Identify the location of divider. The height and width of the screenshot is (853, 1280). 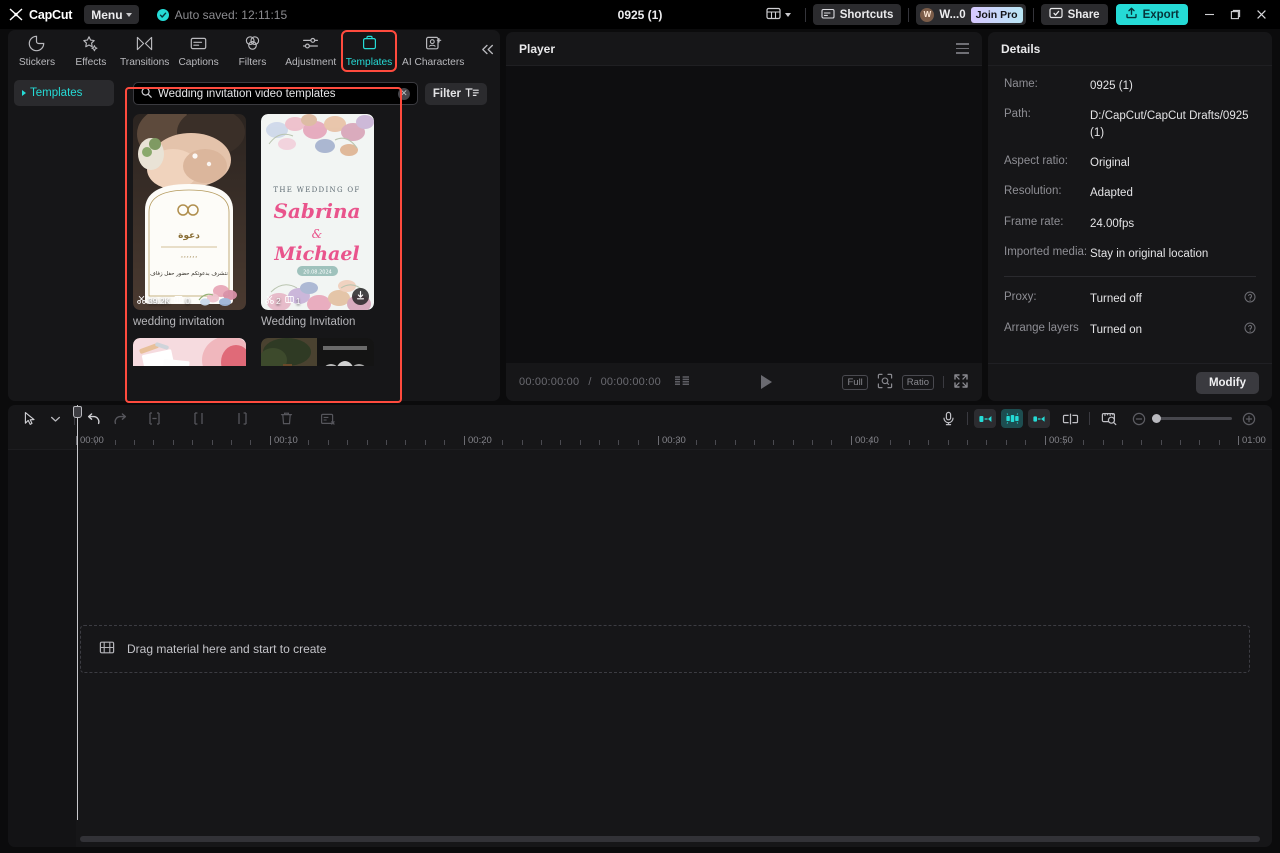
(1089, 418).